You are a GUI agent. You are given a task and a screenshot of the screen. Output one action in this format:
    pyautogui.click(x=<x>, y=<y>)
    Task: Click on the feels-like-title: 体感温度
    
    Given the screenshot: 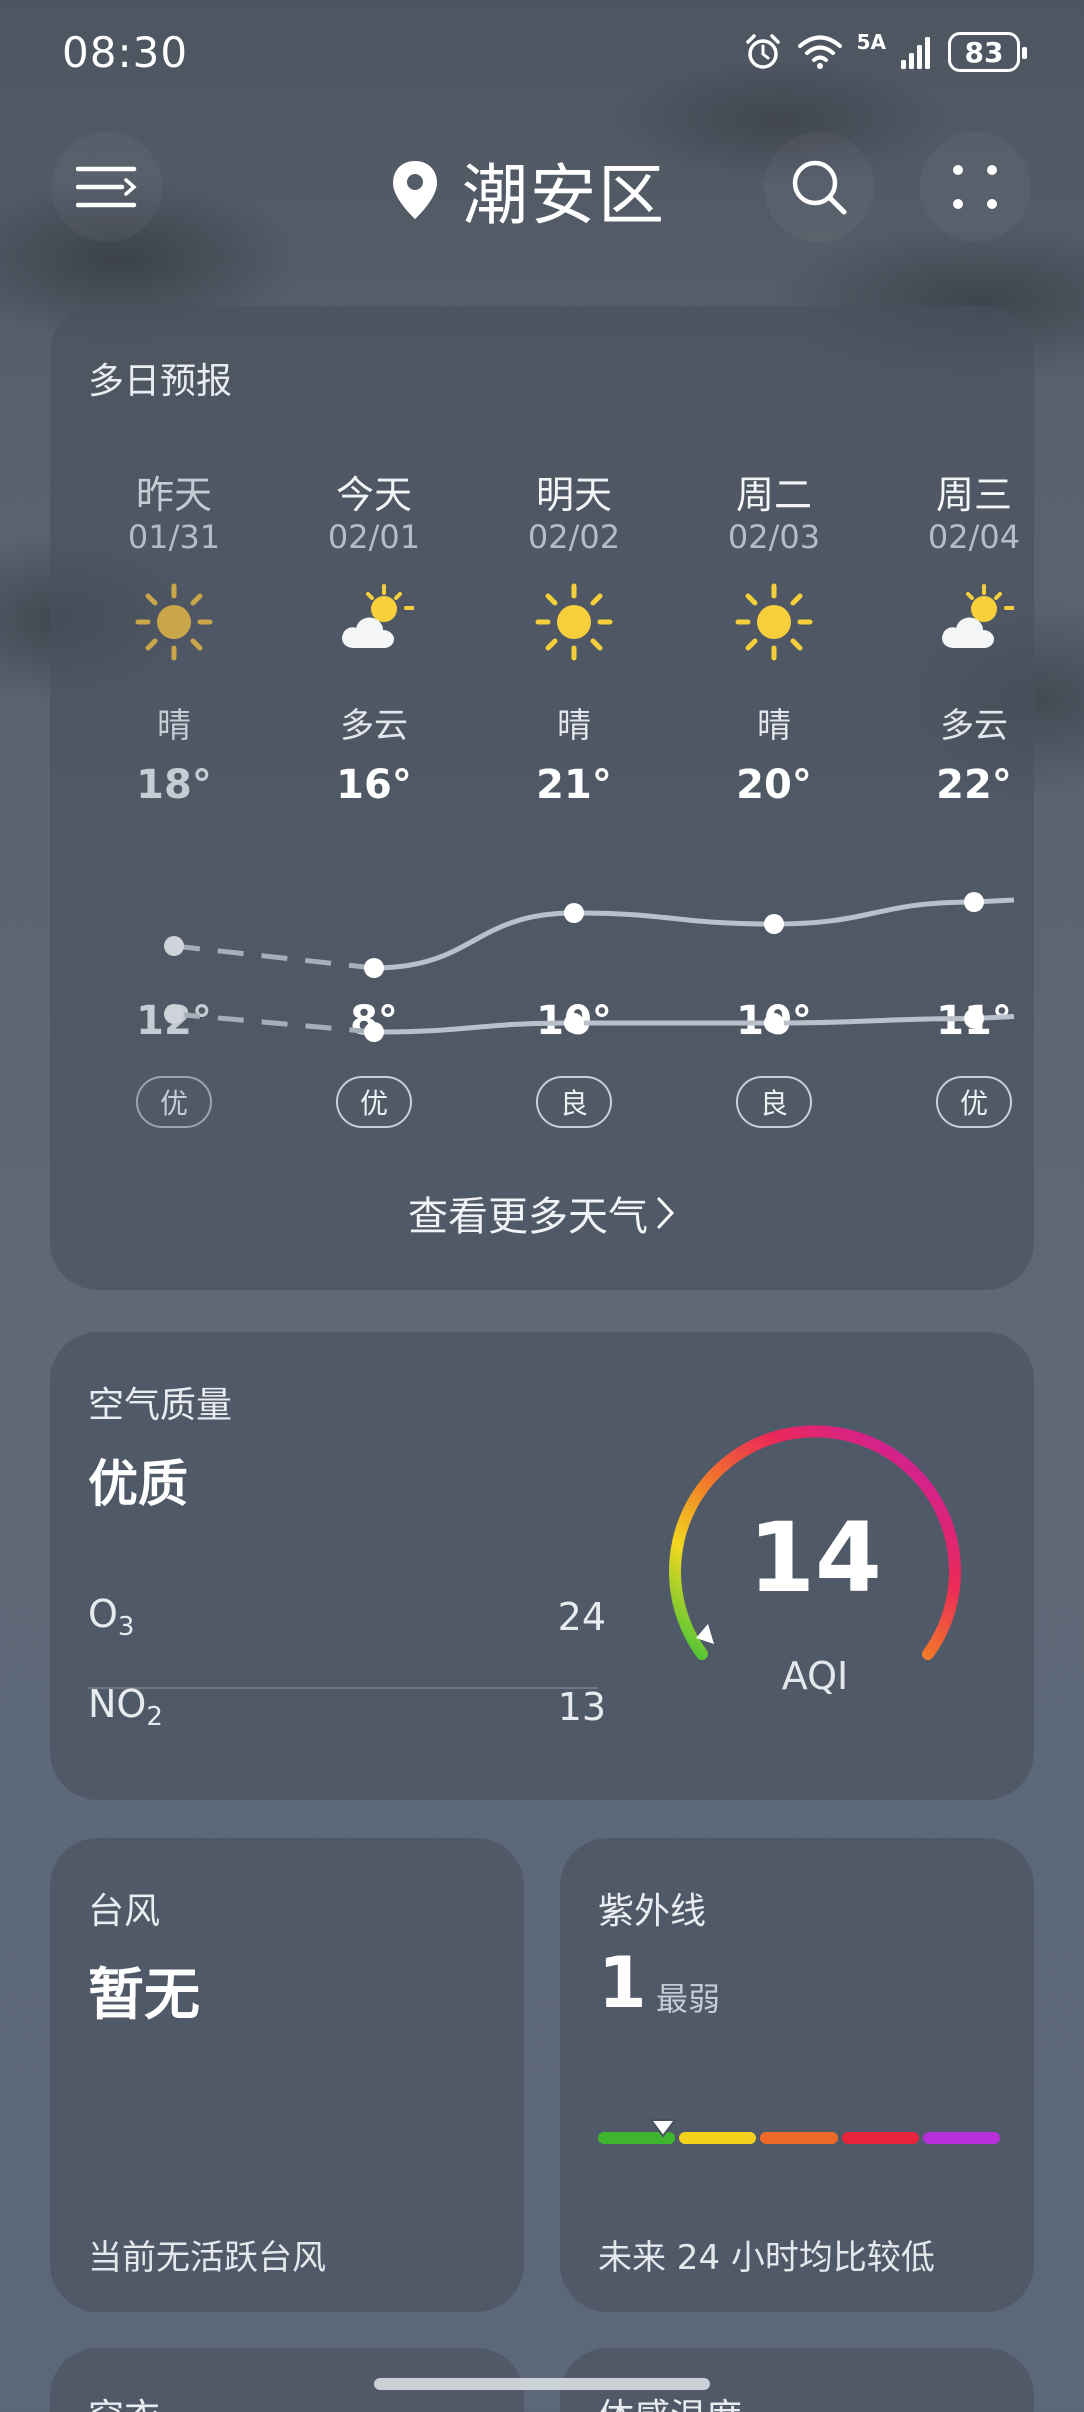 What is the action you would take?
    pyautogui.click(x=670, y=2400)
    